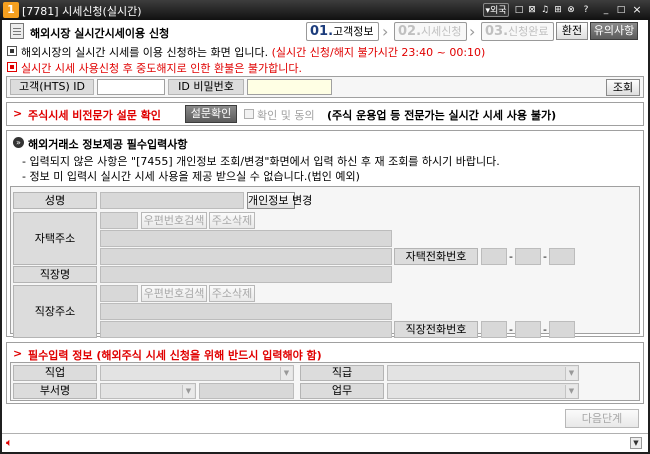  What do you see at coordinates (55, 274) in the screenshot?
I see `company-label: 직장명` at bounding box center [55, 274].